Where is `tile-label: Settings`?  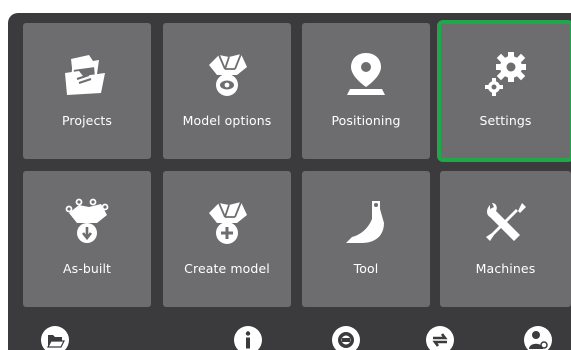 tile-label: Settings is located at coordinates (505, 120).